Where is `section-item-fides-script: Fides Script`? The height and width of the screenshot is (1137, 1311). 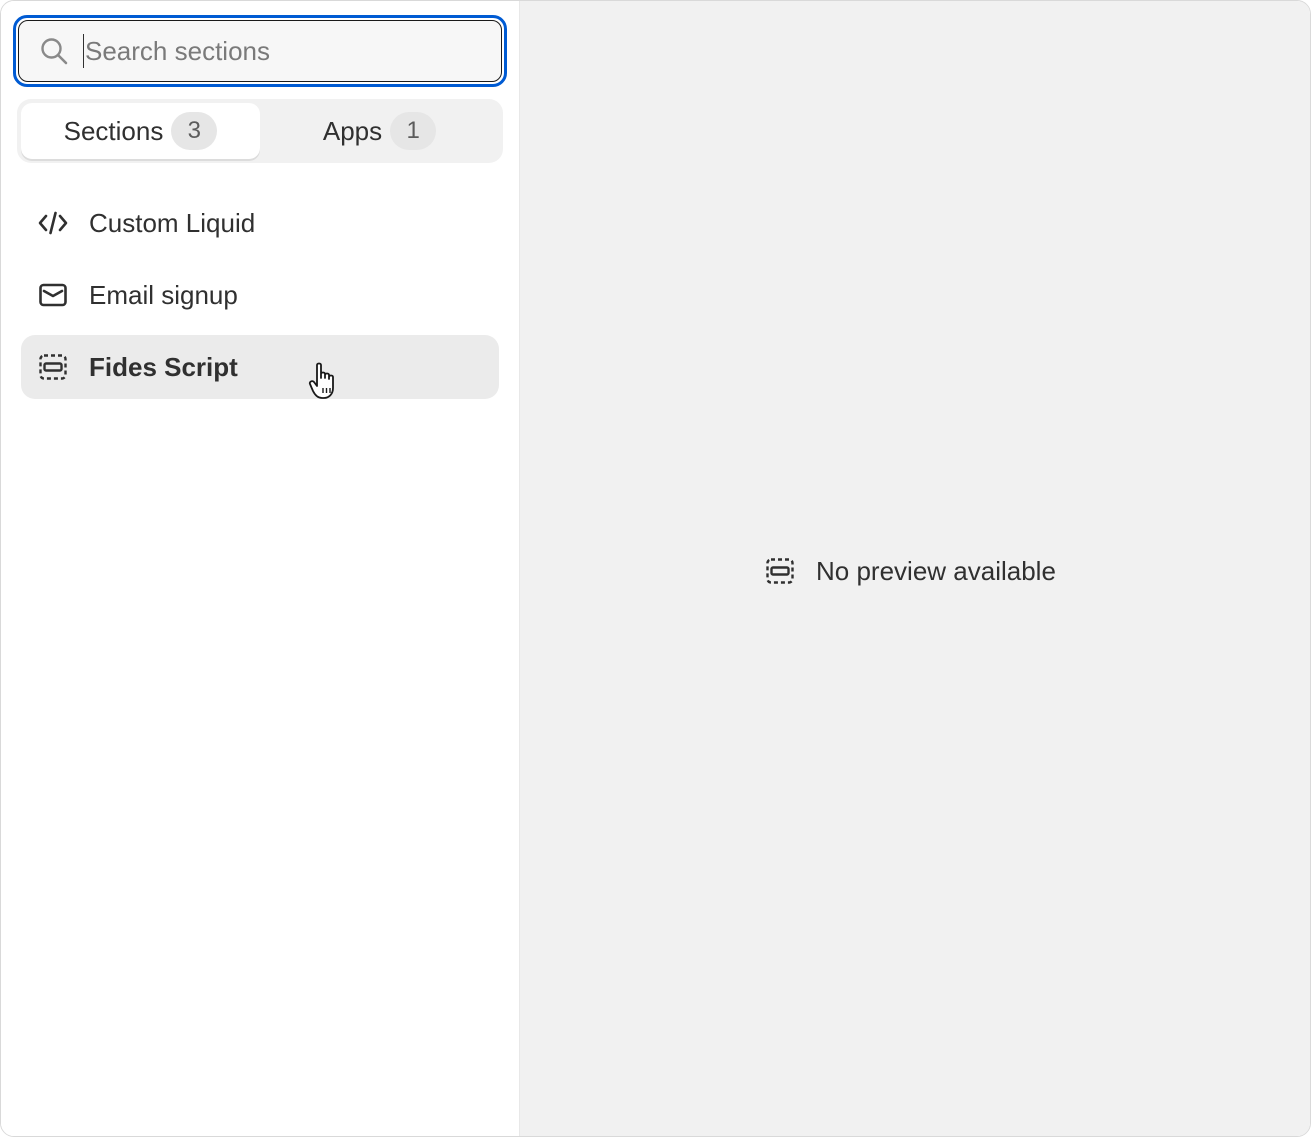 section-item-fides-script: Fides Script is located at coordinates (260, 367).